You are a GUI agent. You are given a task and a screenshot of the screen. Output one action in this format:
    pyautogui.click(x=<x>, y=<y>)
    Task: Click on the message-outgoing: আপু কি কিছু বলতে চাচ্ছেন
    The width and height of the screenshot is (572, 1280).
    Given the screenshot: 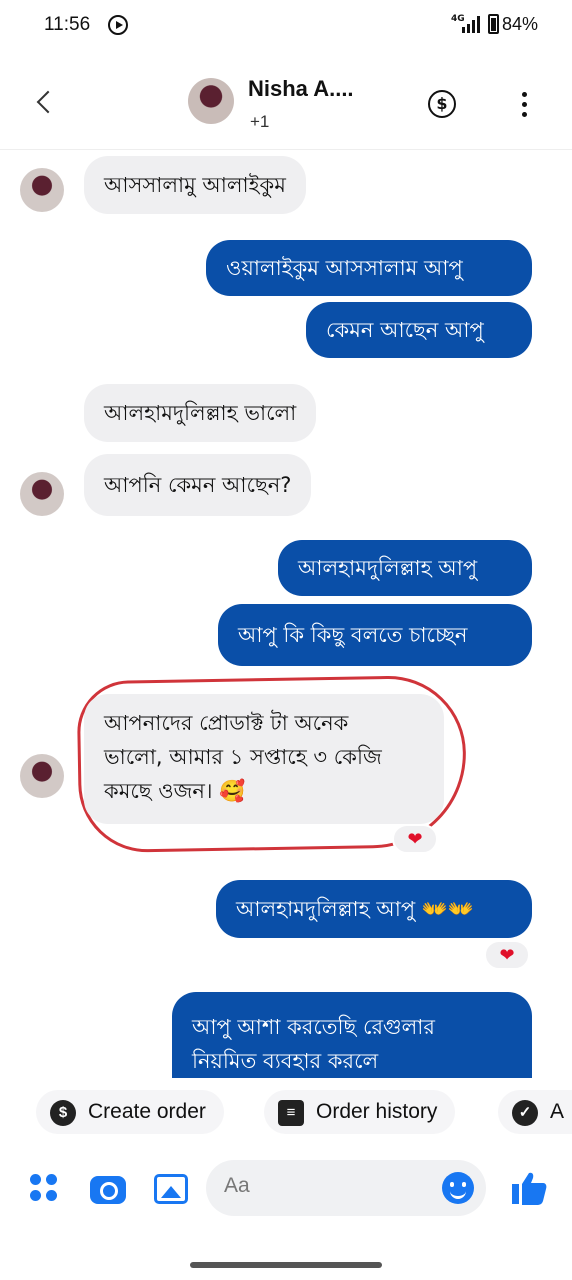 What is the action you would take?
    pyautogui.click(x=375, y=635)
    